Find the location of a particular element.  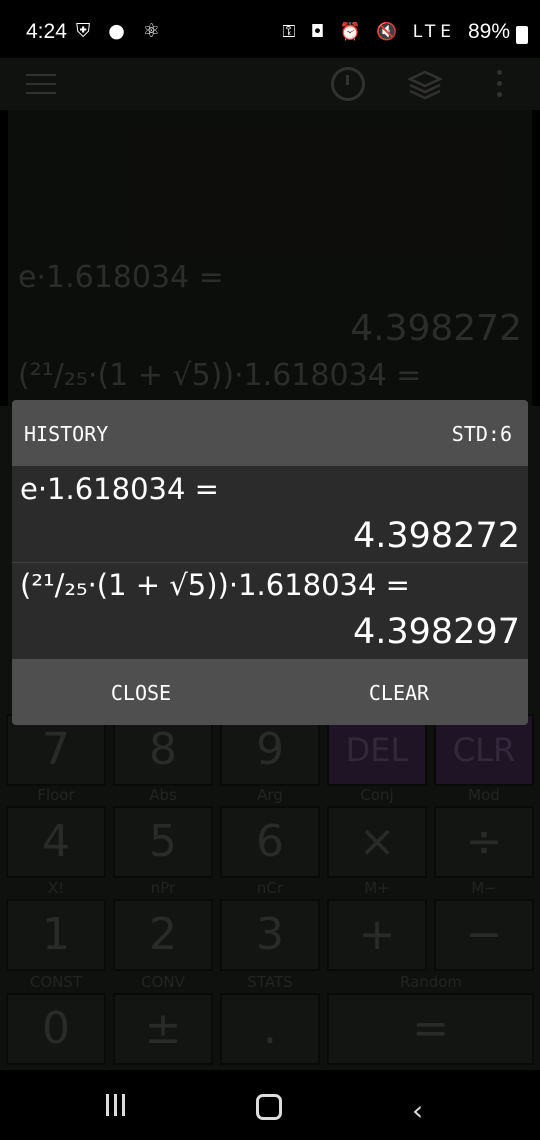

status-time: 4:24 is located at coordinates (46, 31).